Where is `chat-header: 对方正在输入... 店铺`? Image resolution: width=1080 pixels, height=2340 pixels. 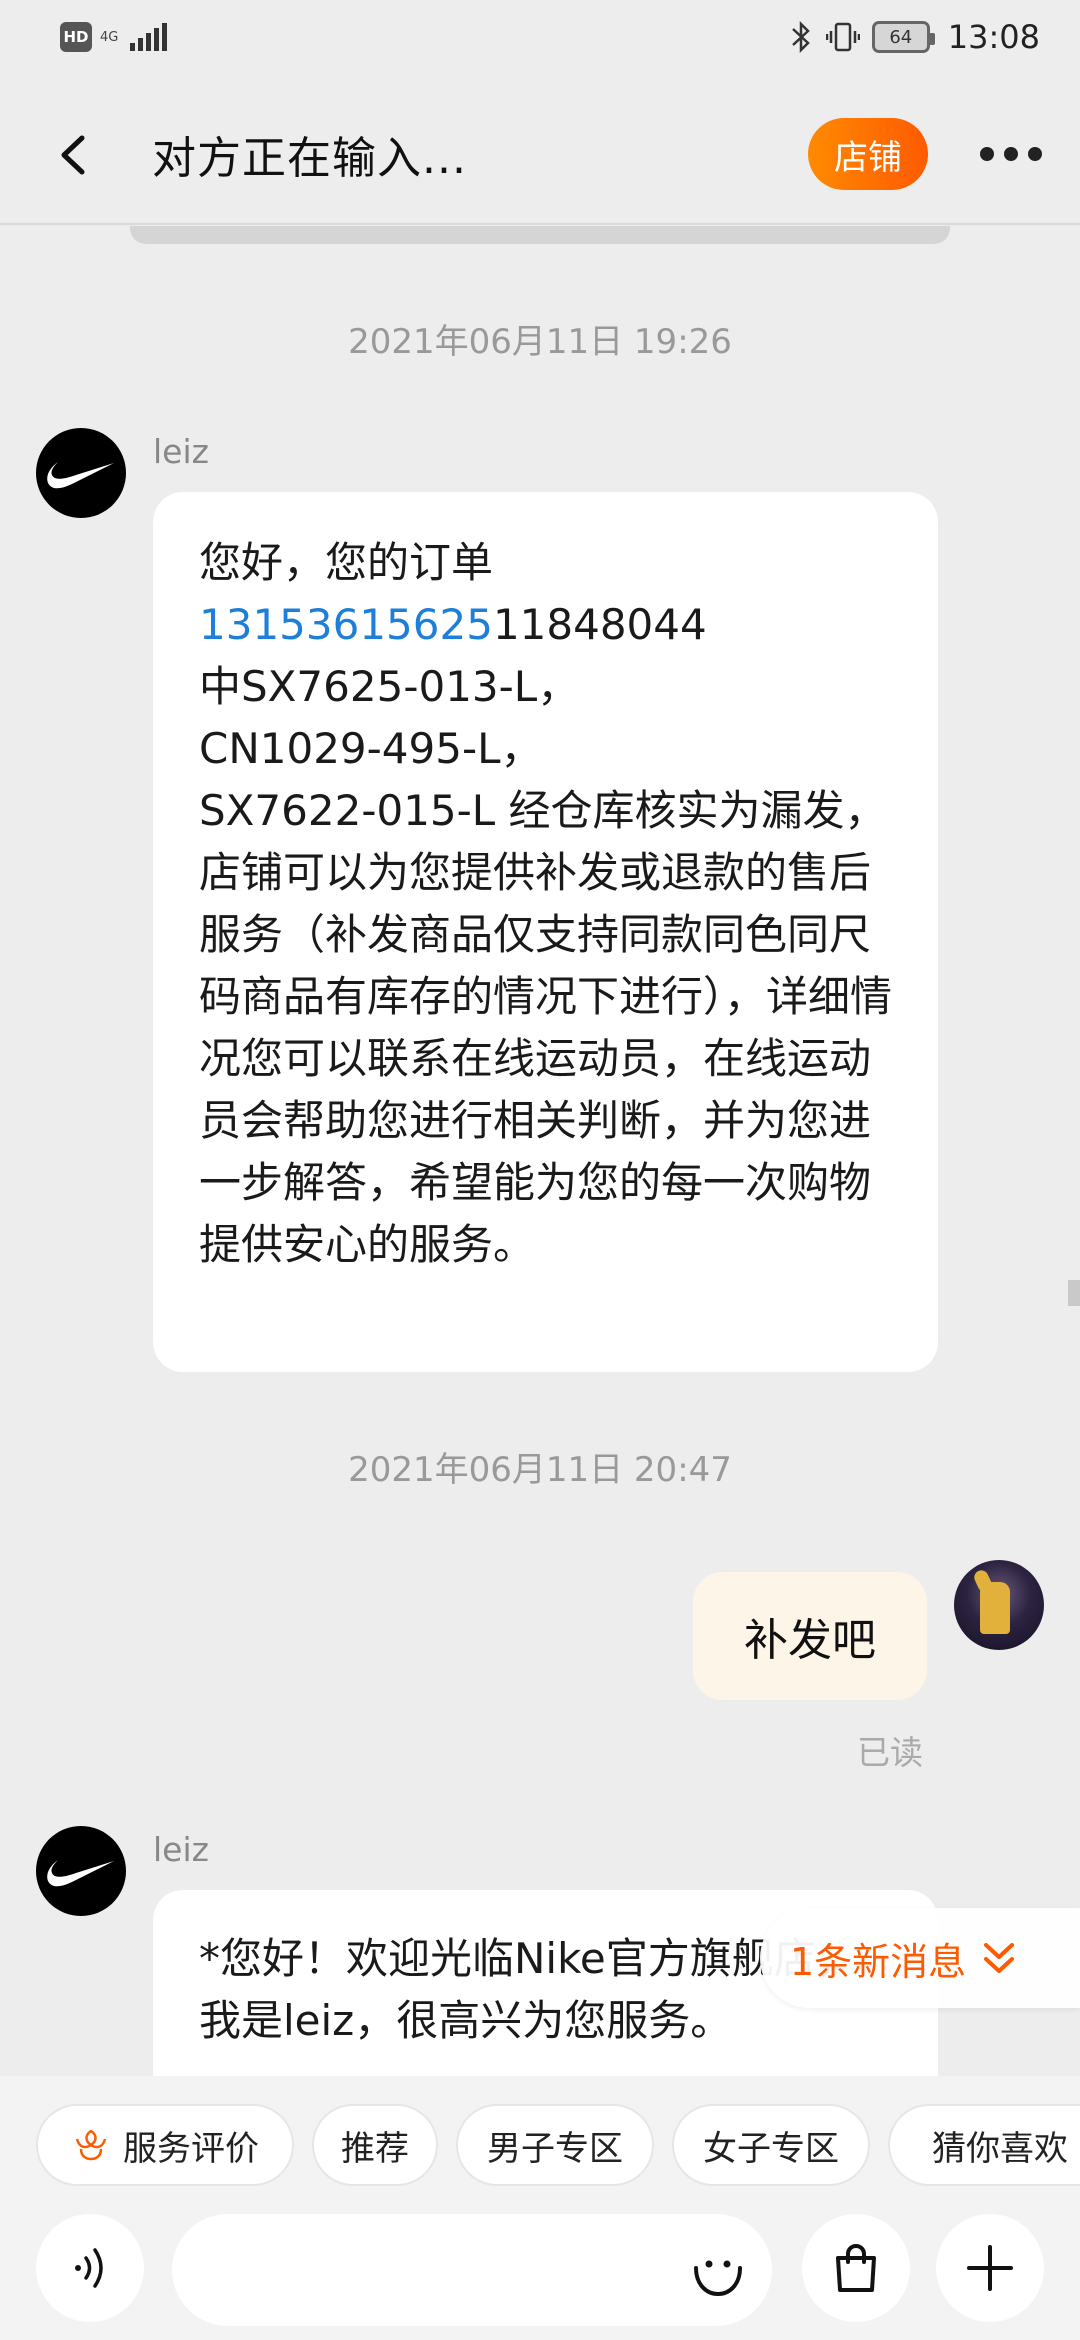 chat-header: 对方正在输入... 店铺 is located at coordinates (540, 152).